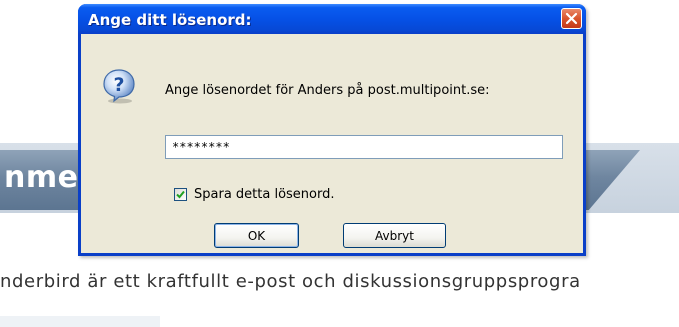 This screenshot has height=327, width=679. What do you see at coordinates (170, 20) in the screenshot?
I see `dialog-title: Ange ditt lösenord:` at bounding box center [170, 20].